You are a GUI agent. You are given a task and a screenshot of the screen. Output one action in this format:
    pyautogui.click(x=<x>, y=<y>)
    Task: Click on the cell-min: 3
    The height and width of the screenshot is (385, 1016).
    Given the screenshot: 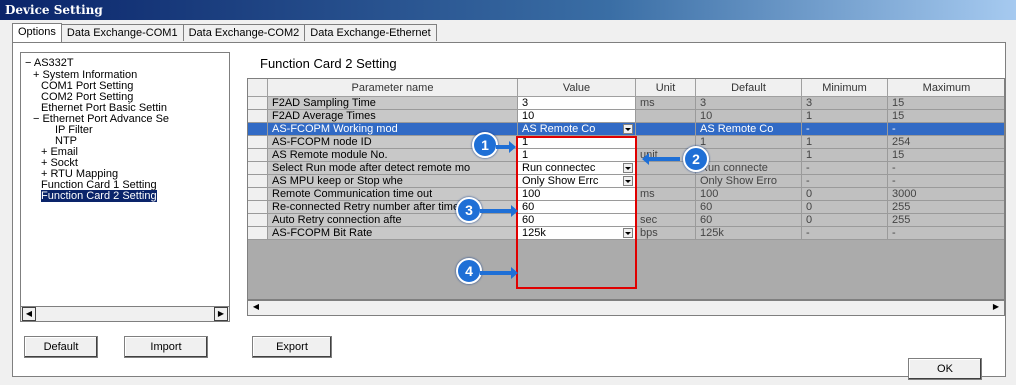 What is the action you would take?
    pyautogui.click(x=845, y=103)
    